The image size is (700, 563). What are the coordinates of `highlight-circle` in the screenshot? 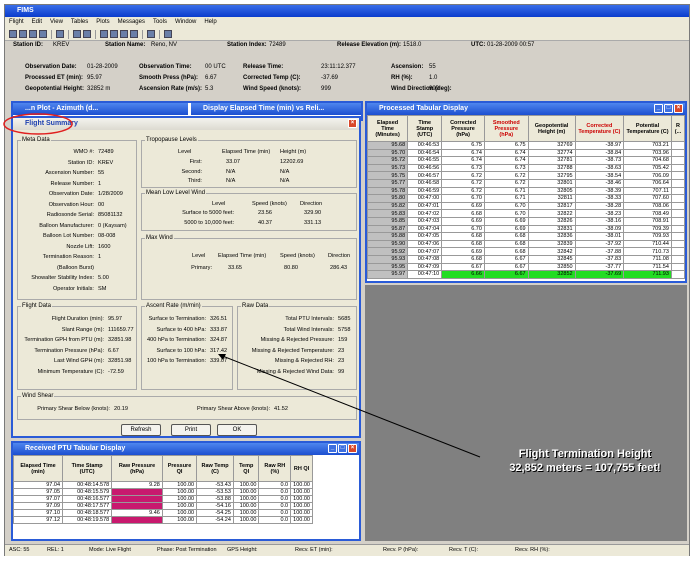 It's located at (38, 124).